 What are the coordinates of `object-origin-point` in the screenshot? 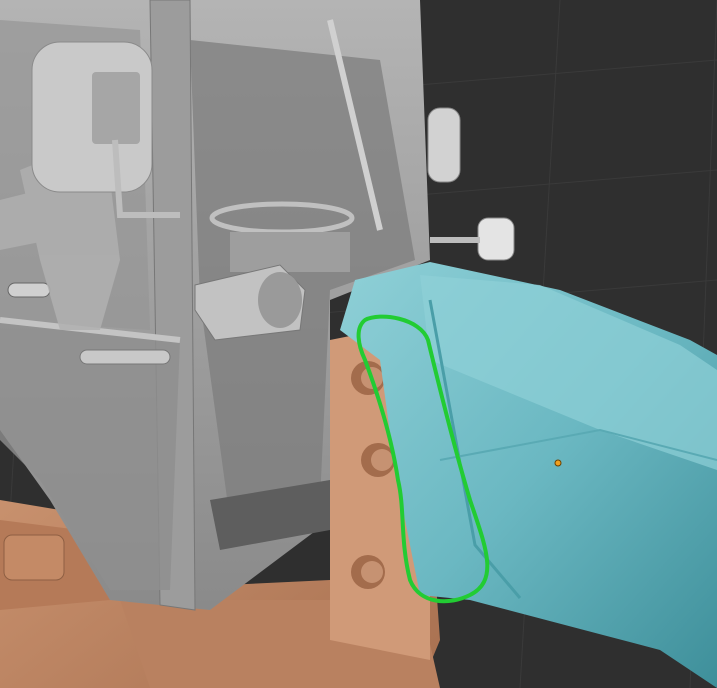 It's located at (558, 463).